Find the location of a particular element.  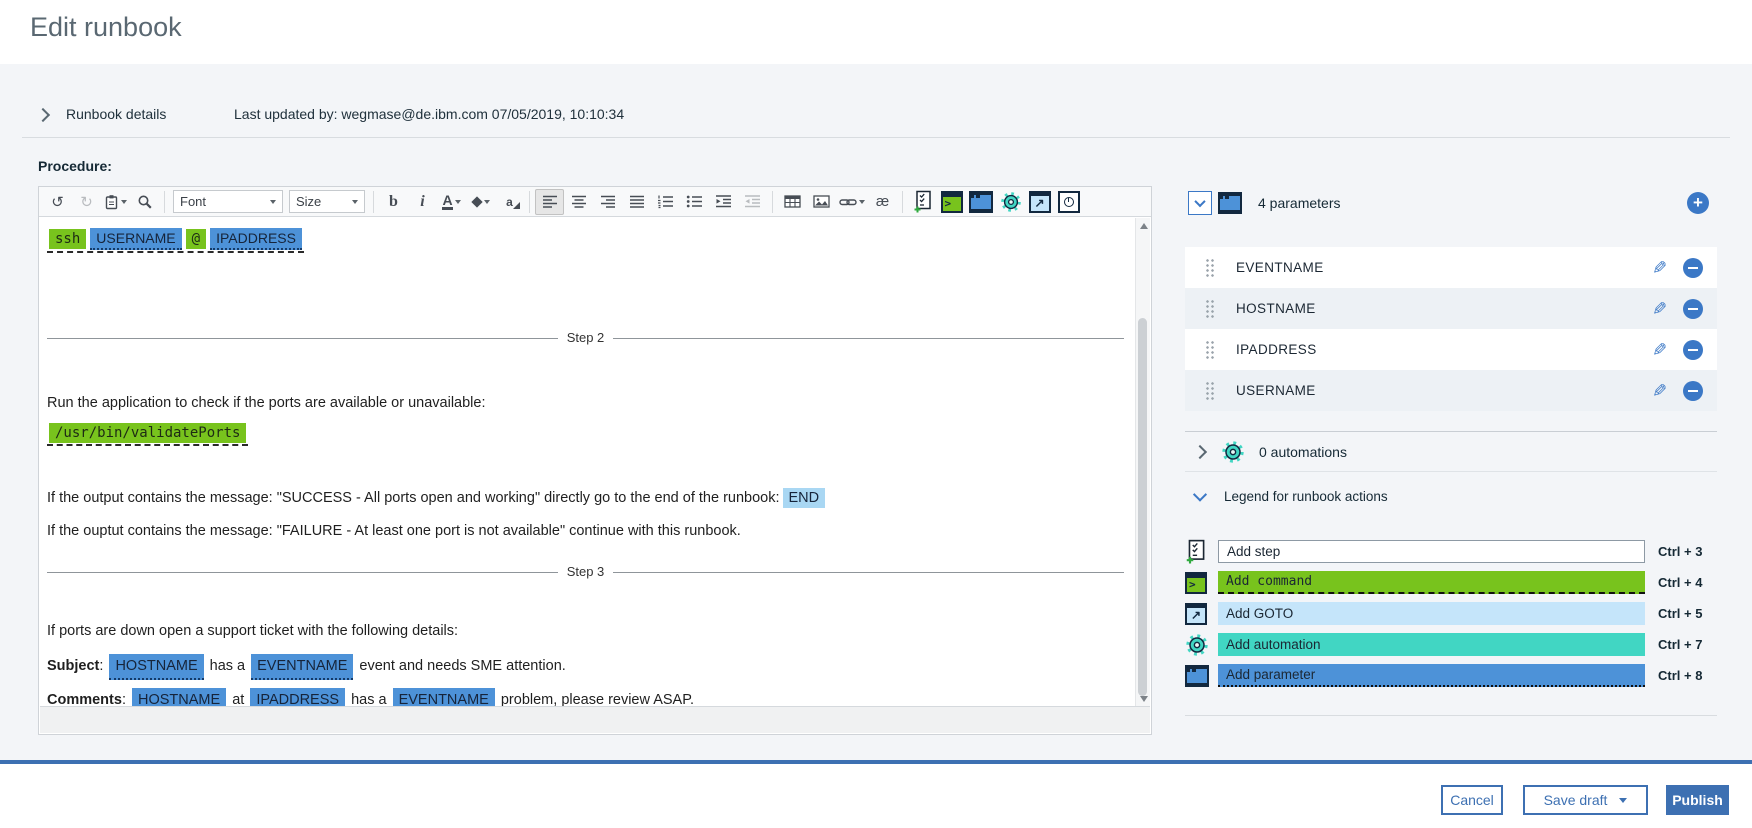

legend-bar-goto: Add GOTO is located at coordinates (1431, 613).